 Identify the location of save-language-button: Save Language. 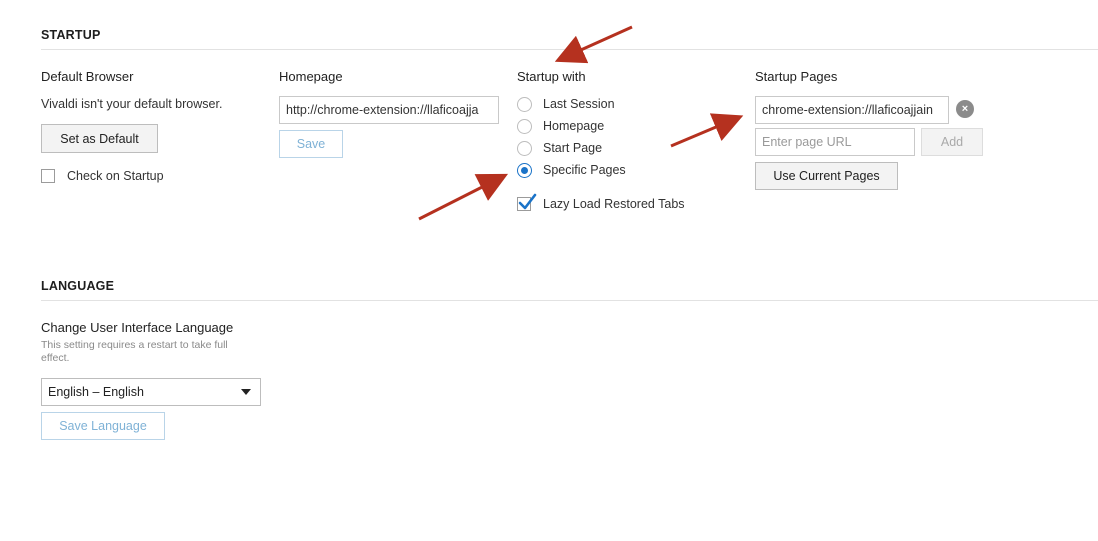
(103, 426).